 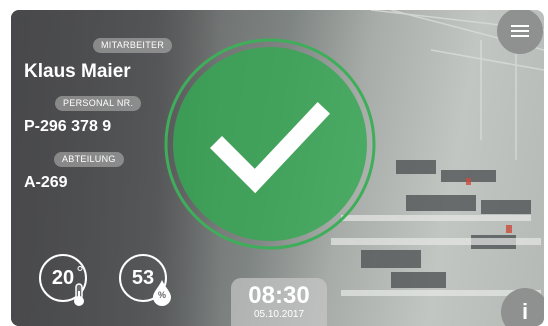 I want to click on clock-panel: 08:30 05.10.2017, so click(x=279, y=302).